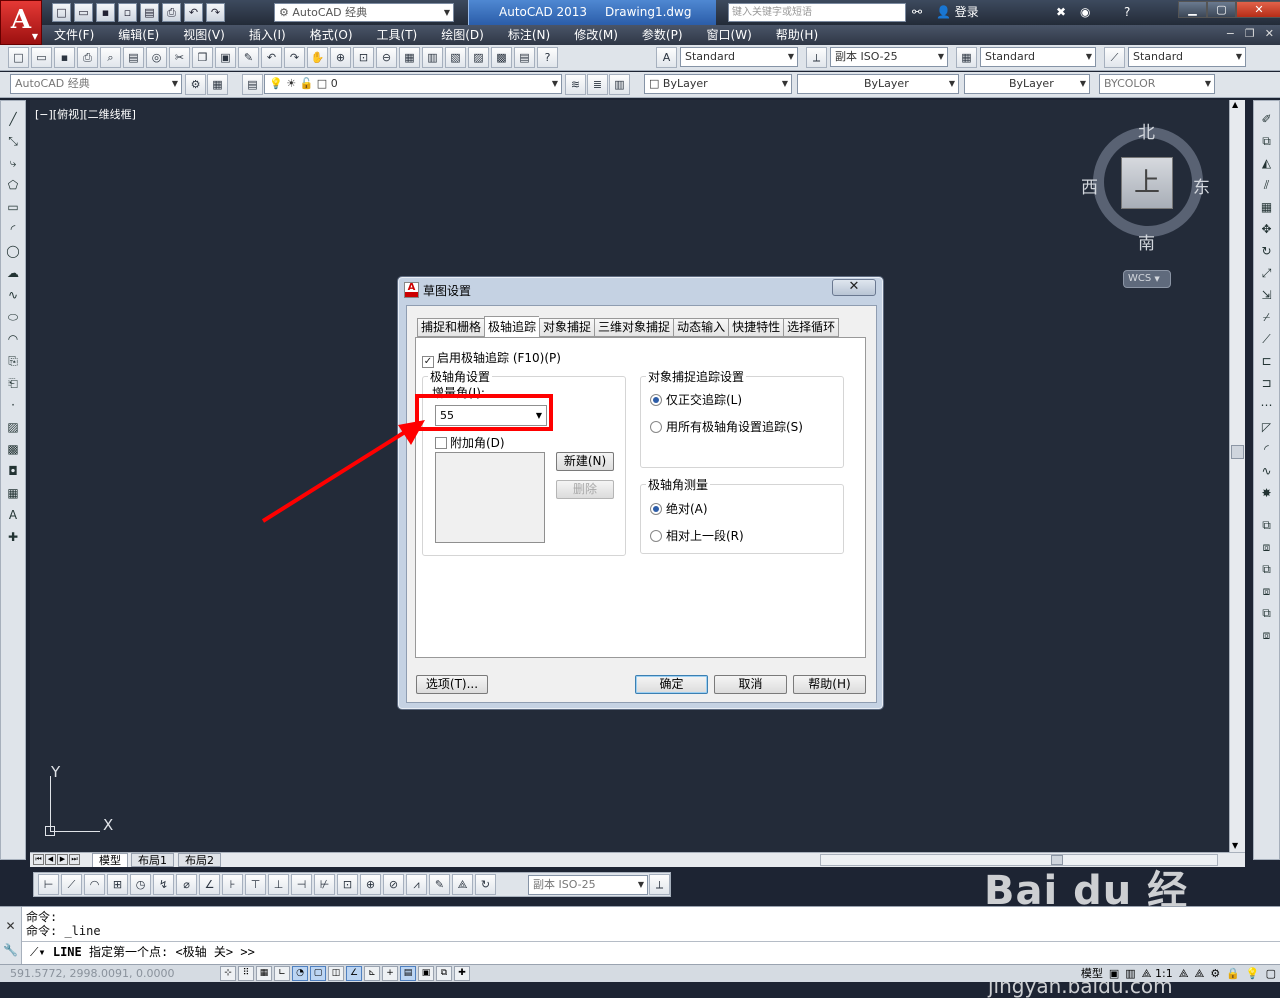 This screenshot has height=998, width=1280. Describe the element at coordinates (567, 327) in the screenshot. I see `dialog-tab-2: 对象捕捉` at that location.